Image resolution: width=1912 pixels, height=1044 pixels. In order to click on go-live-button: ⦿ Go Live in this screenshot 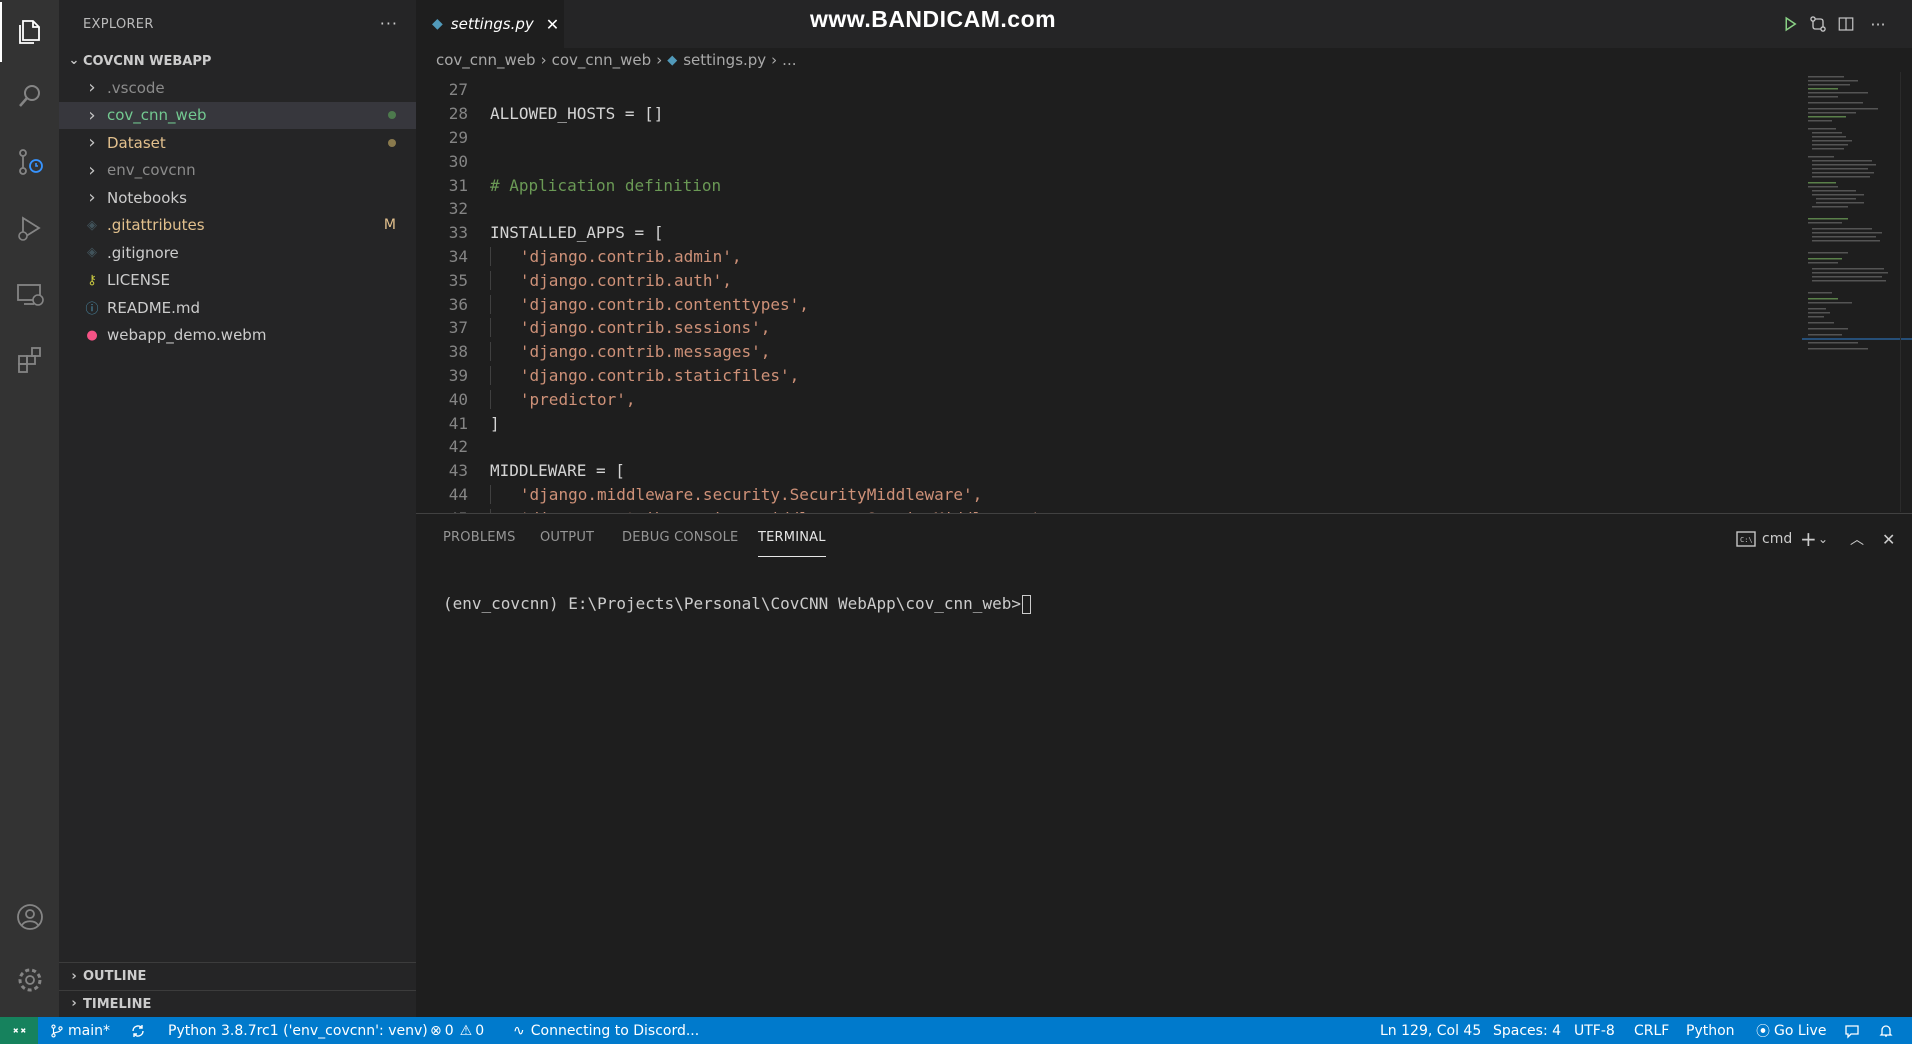, I will do `click(1791, 1030)`.